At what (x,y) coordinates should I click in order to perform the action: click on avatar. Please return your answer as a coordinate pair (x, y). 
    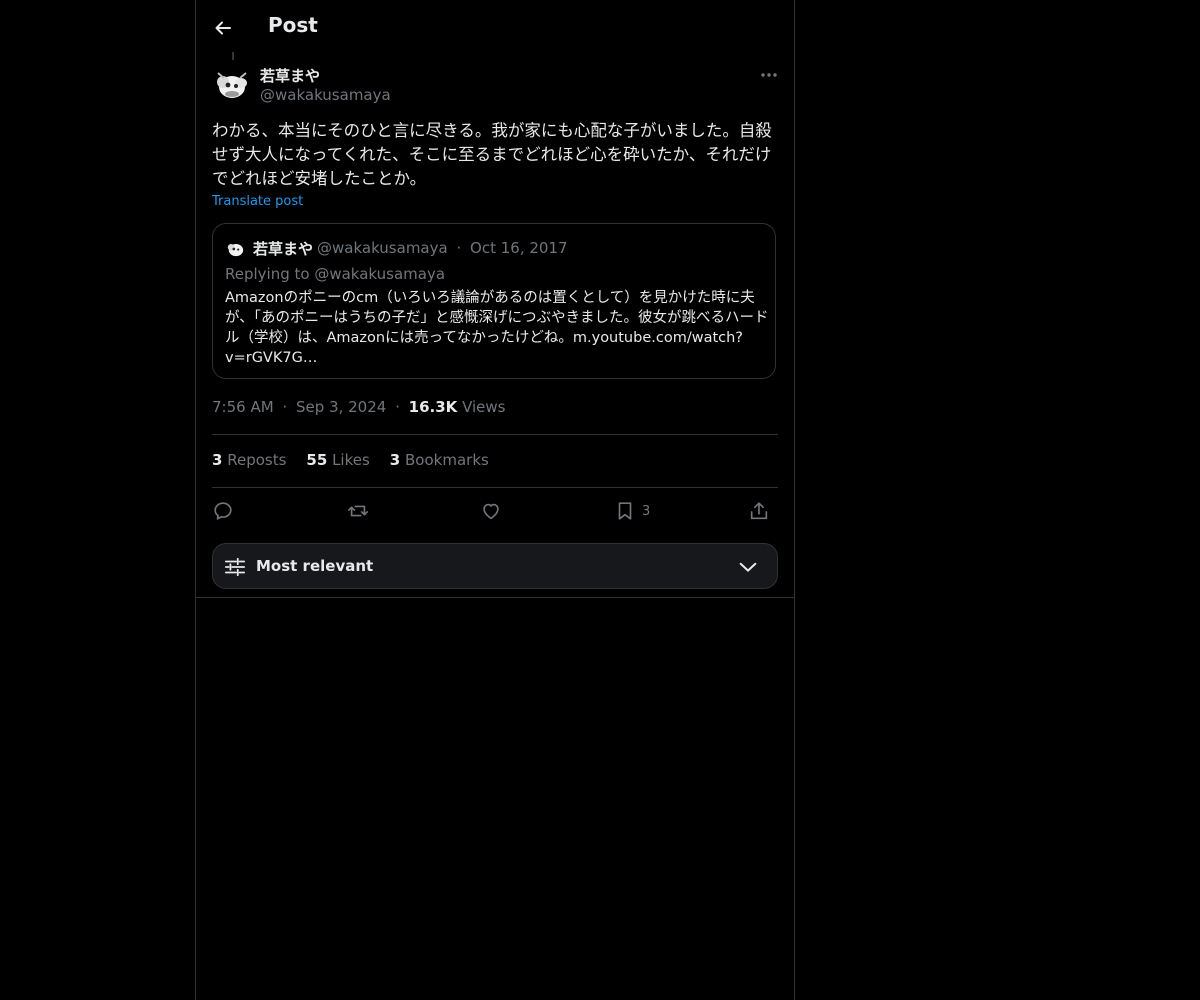
    Looking at the image, I should click on (232, 85).